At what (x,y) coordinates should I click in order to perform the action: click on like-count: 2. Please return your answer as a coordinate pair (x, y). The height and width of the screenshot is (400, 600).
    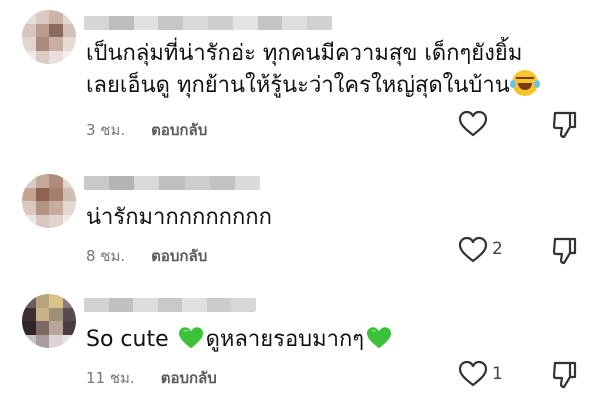
    Looking at the image, I should click on (497, 249).